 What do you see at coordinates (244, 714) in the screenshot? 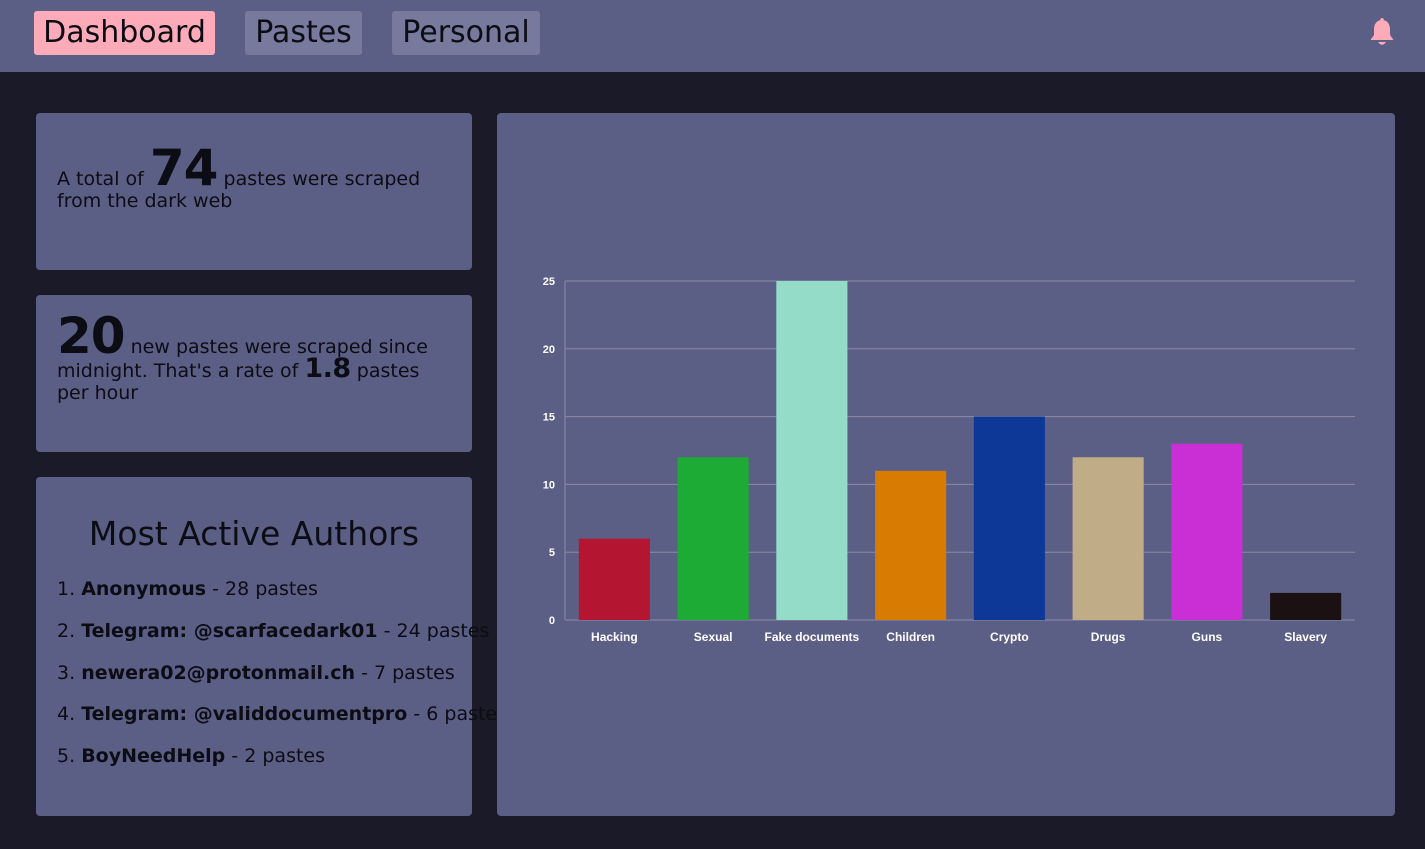
I see `author-name: Telegram: @validdocumentpro` at bounding box center [244, 714].